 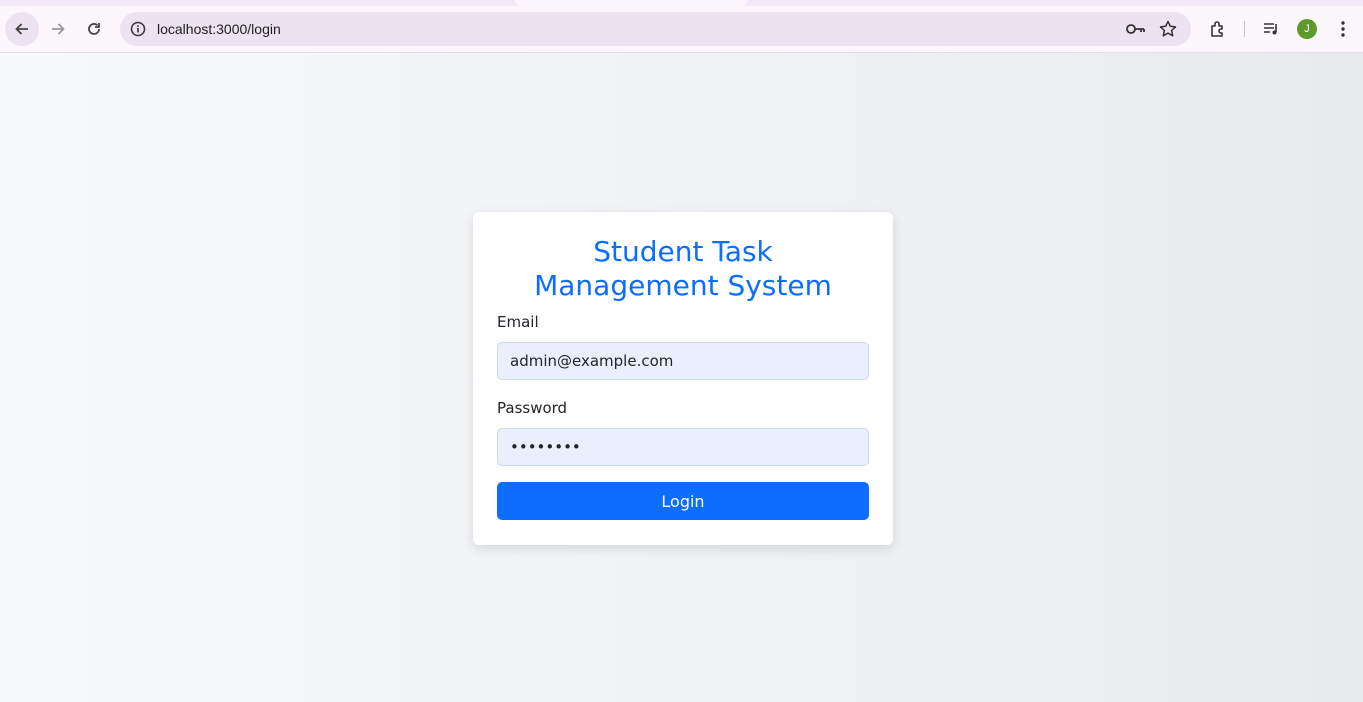 I want to click on extensions-icon, so click(x=1217, y=29).